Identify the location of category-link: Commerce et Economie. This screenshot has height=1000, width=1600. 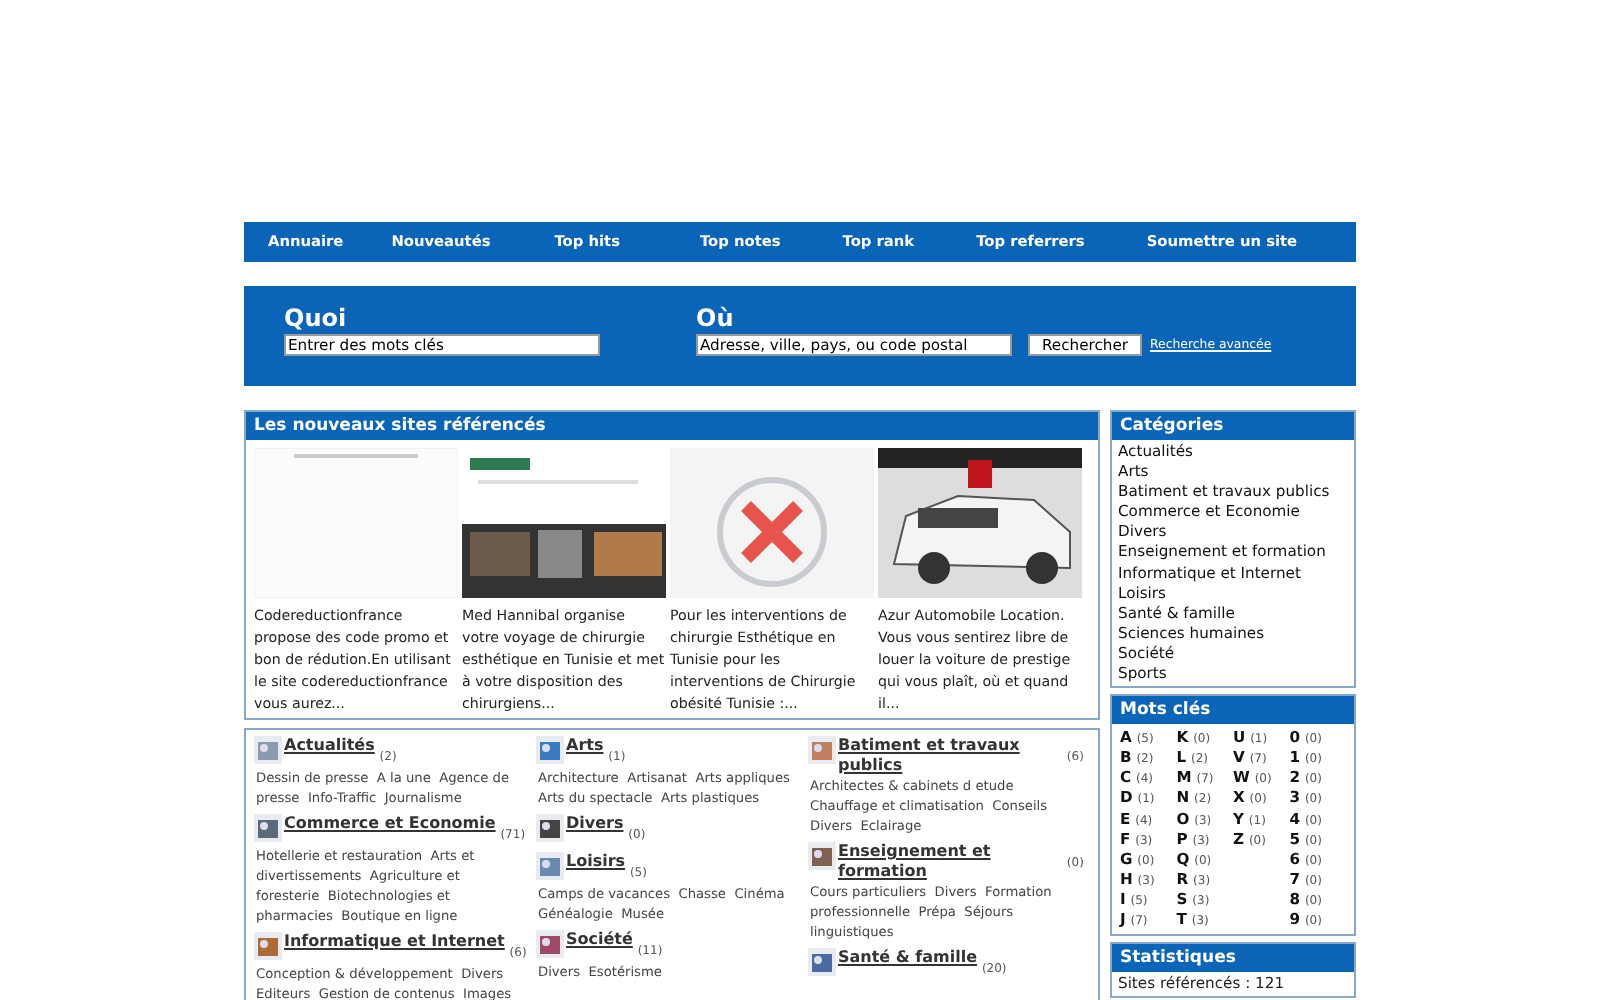
(390, 824).